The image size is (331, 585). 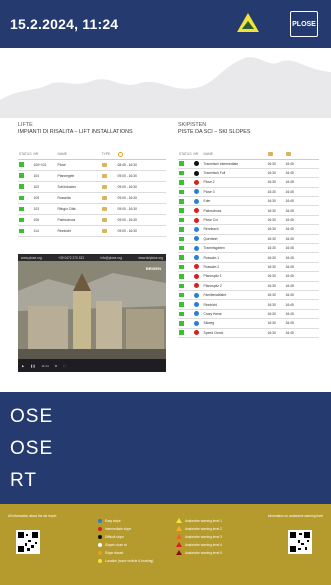 I want to click on table-row: Skiweg 16:30 16:45, so click(x=248, y=323).